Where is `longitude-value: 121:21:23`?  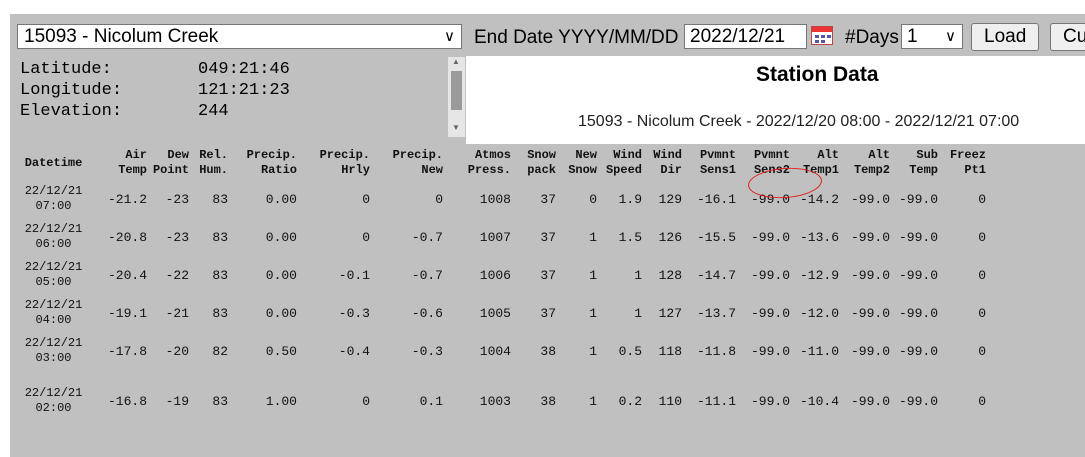 longitude-value: 121:21:23 is located at coordinates (244, 90).